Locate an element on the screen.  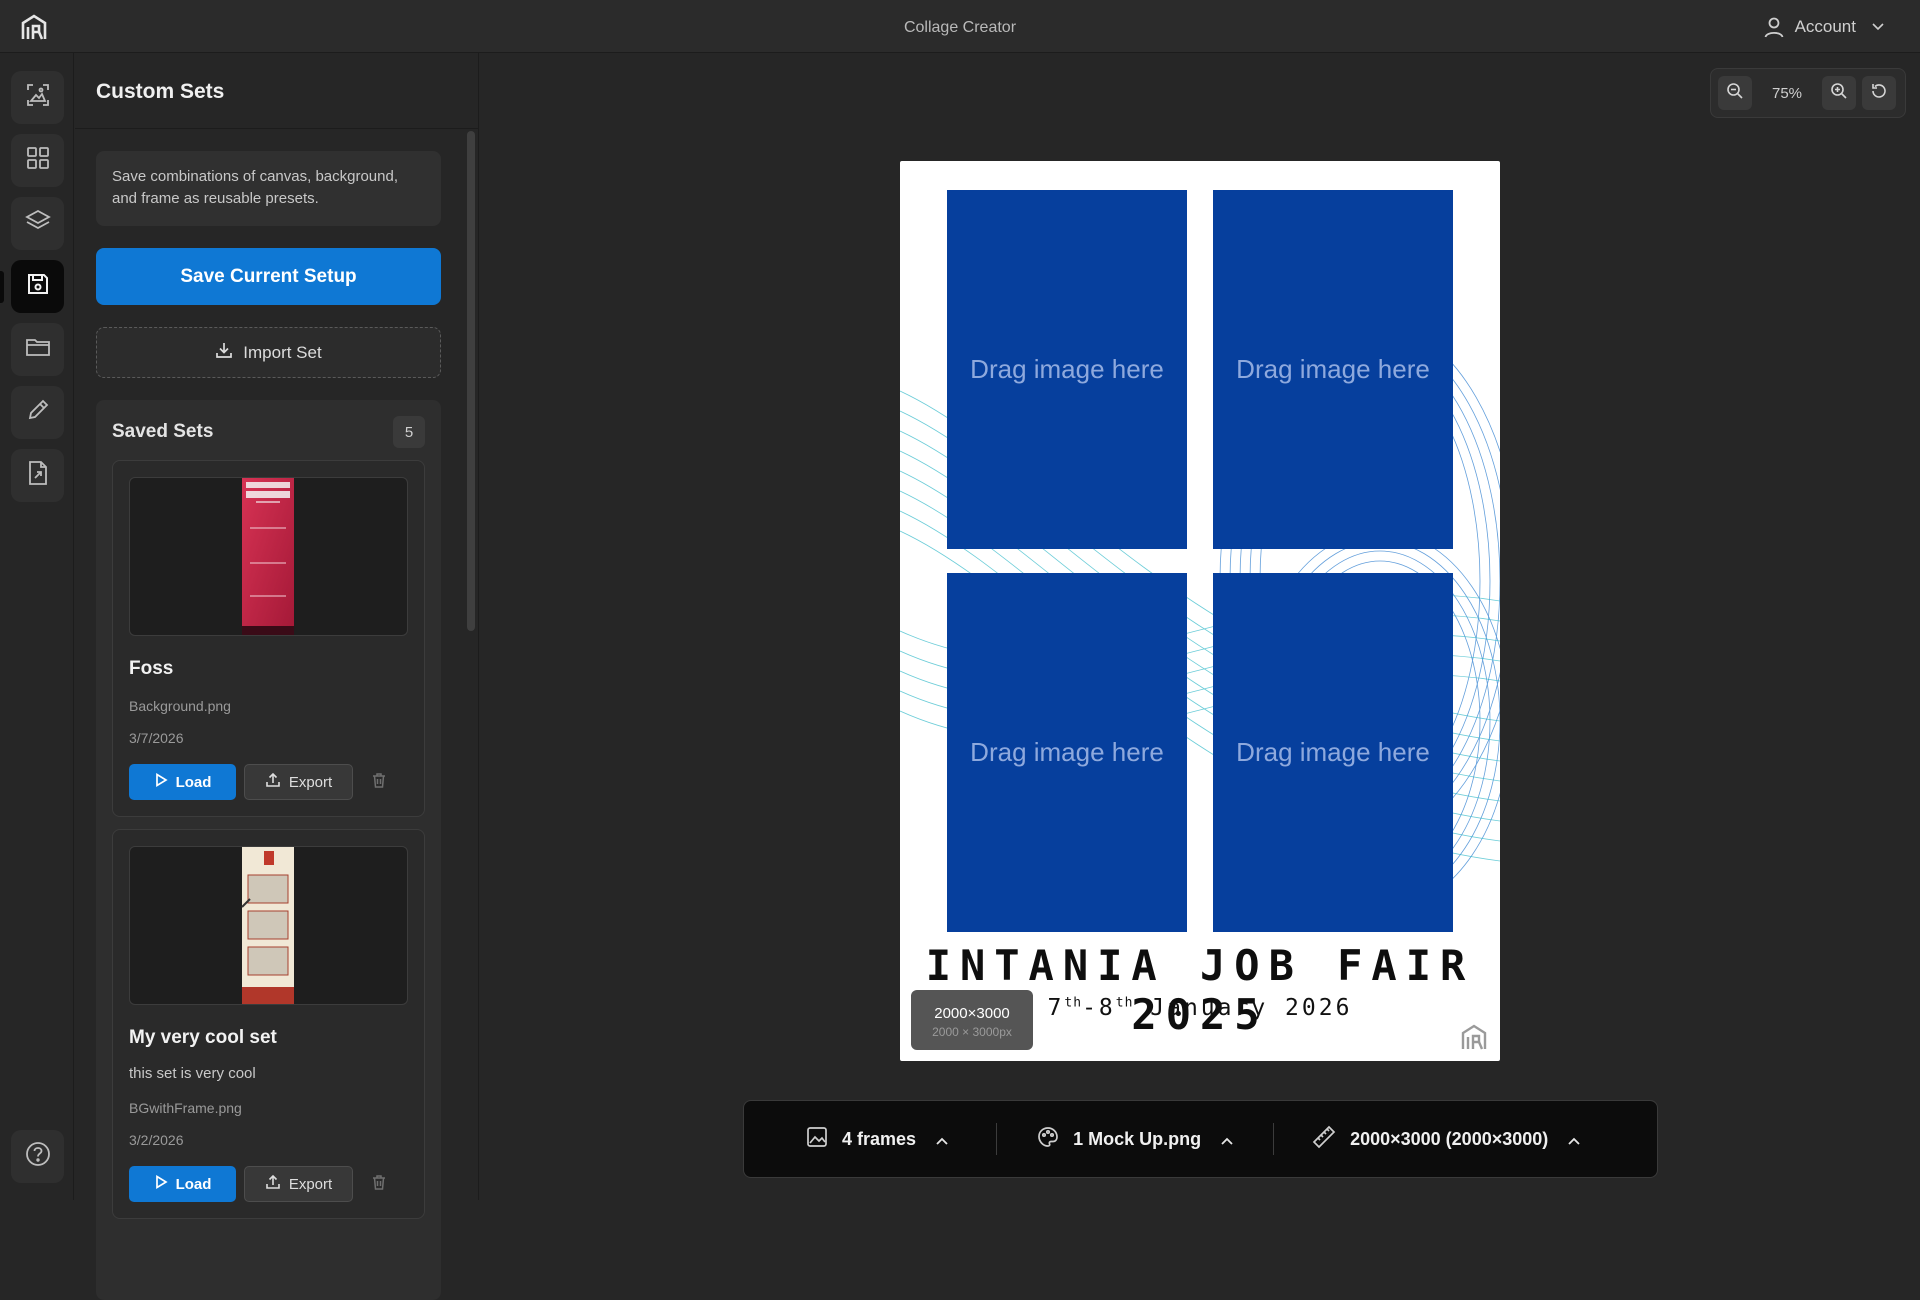
image-crop-icon is located at coordinates (38, 97).